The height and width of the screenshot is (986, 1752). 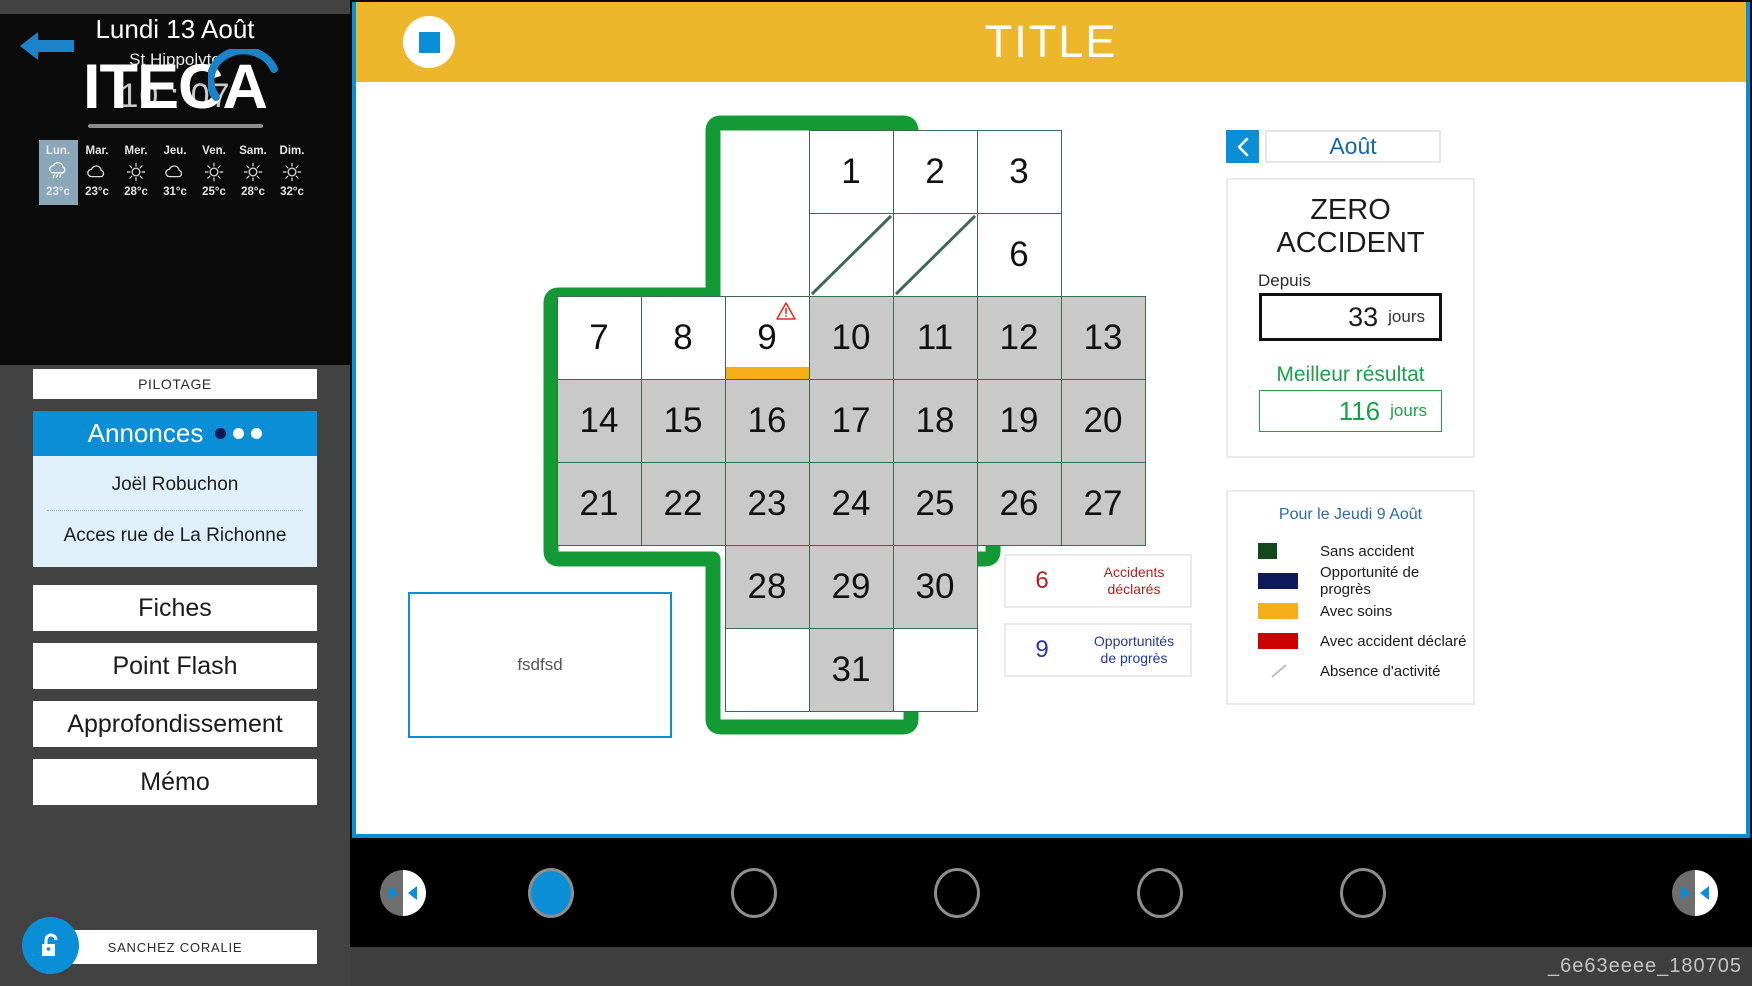 What do you see at coordinates (175, 172) in the screenshot?
I see `cloud-icon` at bounding box center [175, 172].